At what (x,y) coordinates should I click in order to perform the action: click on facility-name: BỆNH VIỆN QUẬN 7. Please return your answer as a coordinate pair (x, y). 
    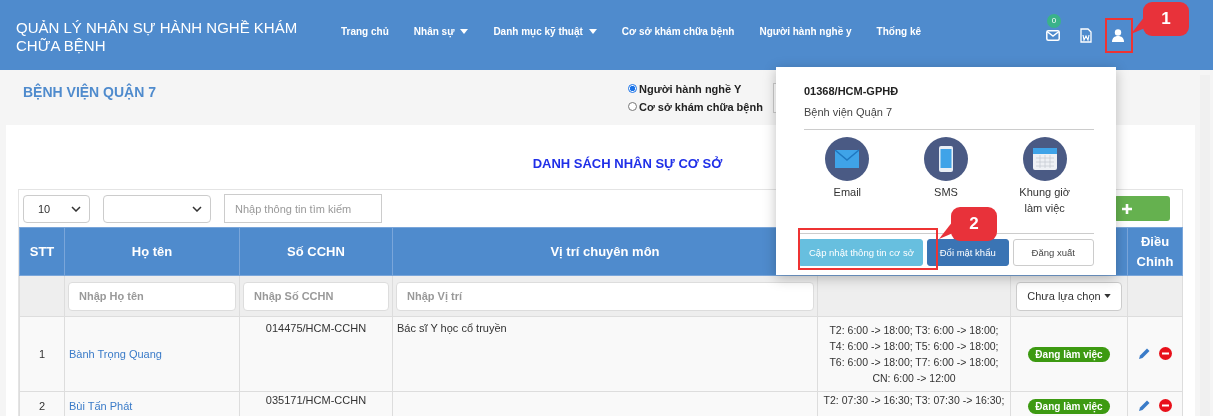
    Looking at the image, I should click on (90, 91).